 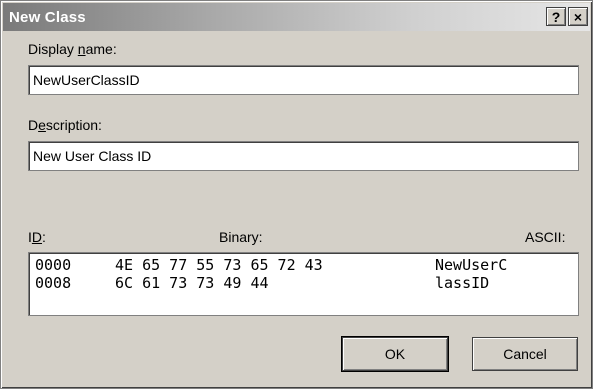 What do you see at coordinates (578, 16) in the screenshot?
I see `close-button: ×` at bounding box center [578, 16].